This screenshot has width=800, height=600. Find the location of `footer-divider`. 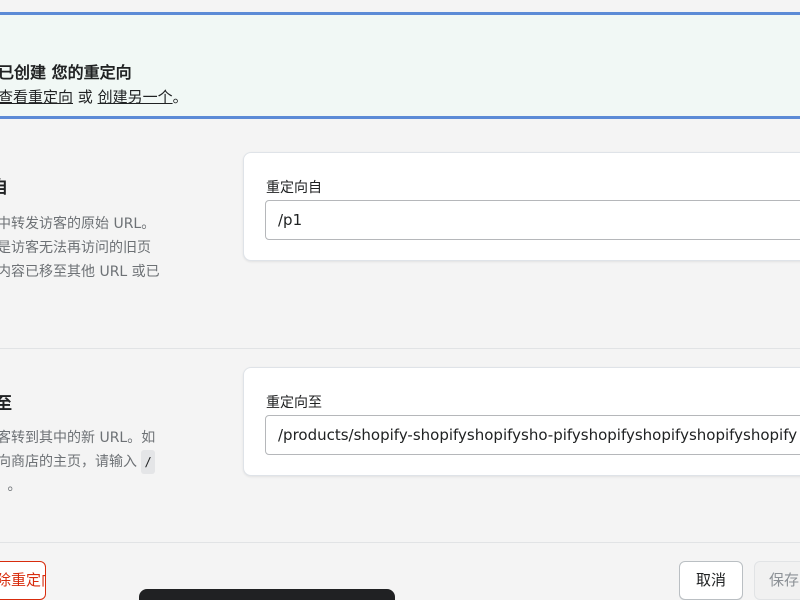

footer-divider is located at coordinates (400, 542).